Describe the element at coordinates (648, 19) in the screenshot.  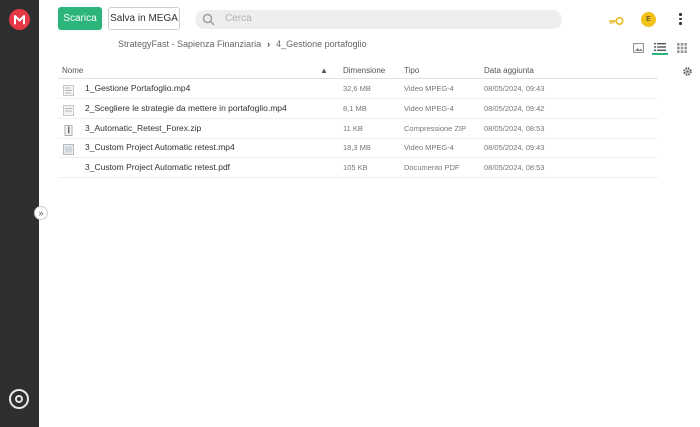
I see `avatar: E` at that location.